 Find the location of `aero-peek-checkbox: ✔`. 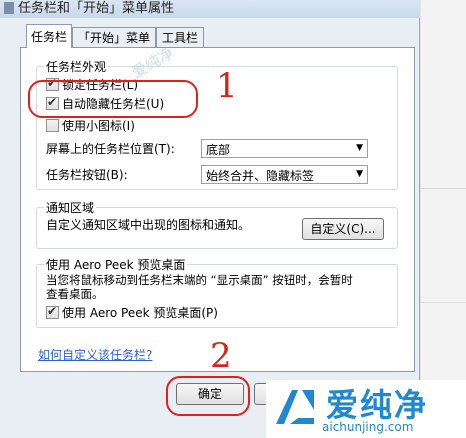

aero-peek-checkbox: ✔ is located at coordinates (52, 311).